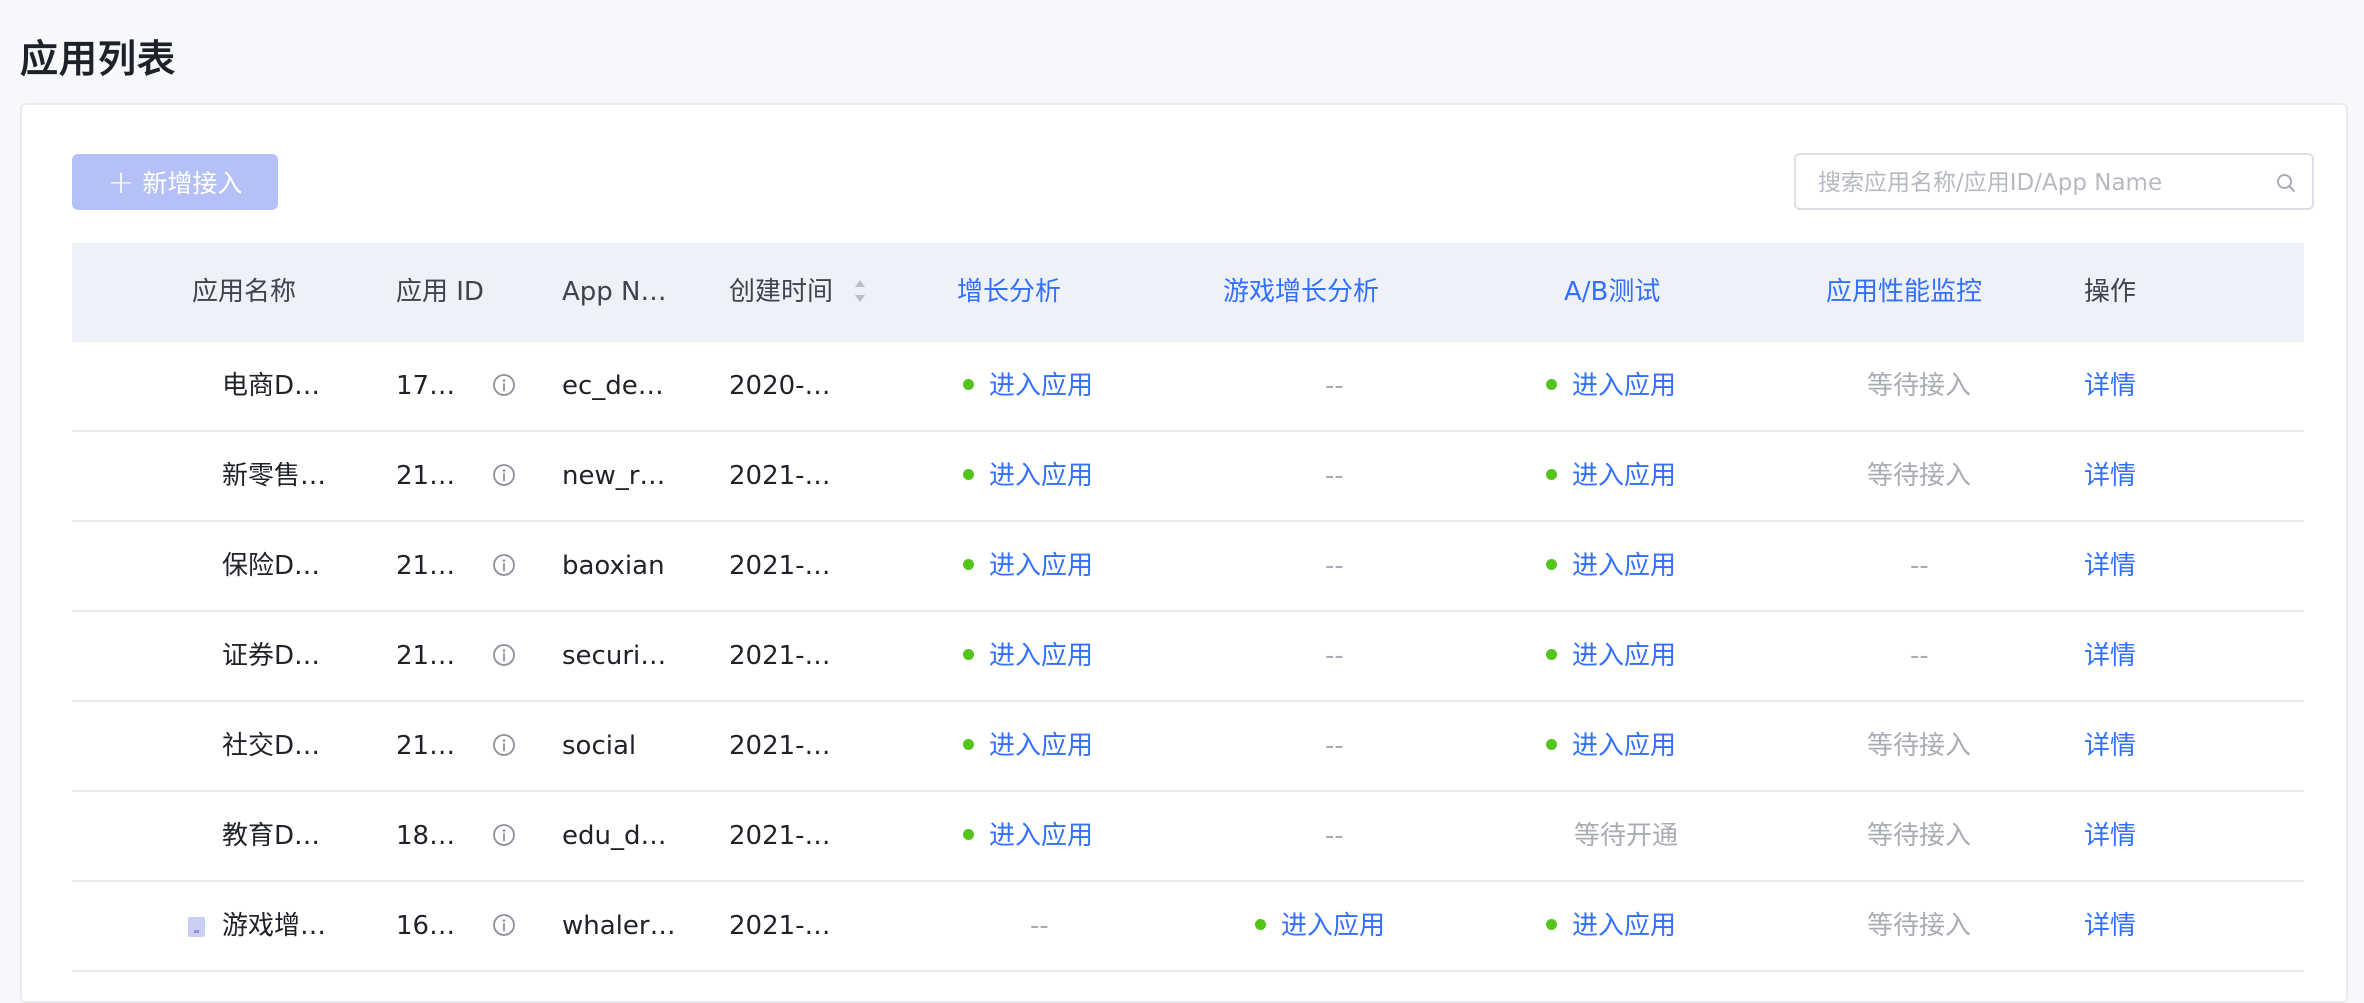  I want to click on col-header-ab-test: A/B测试, so click(1612, 292).